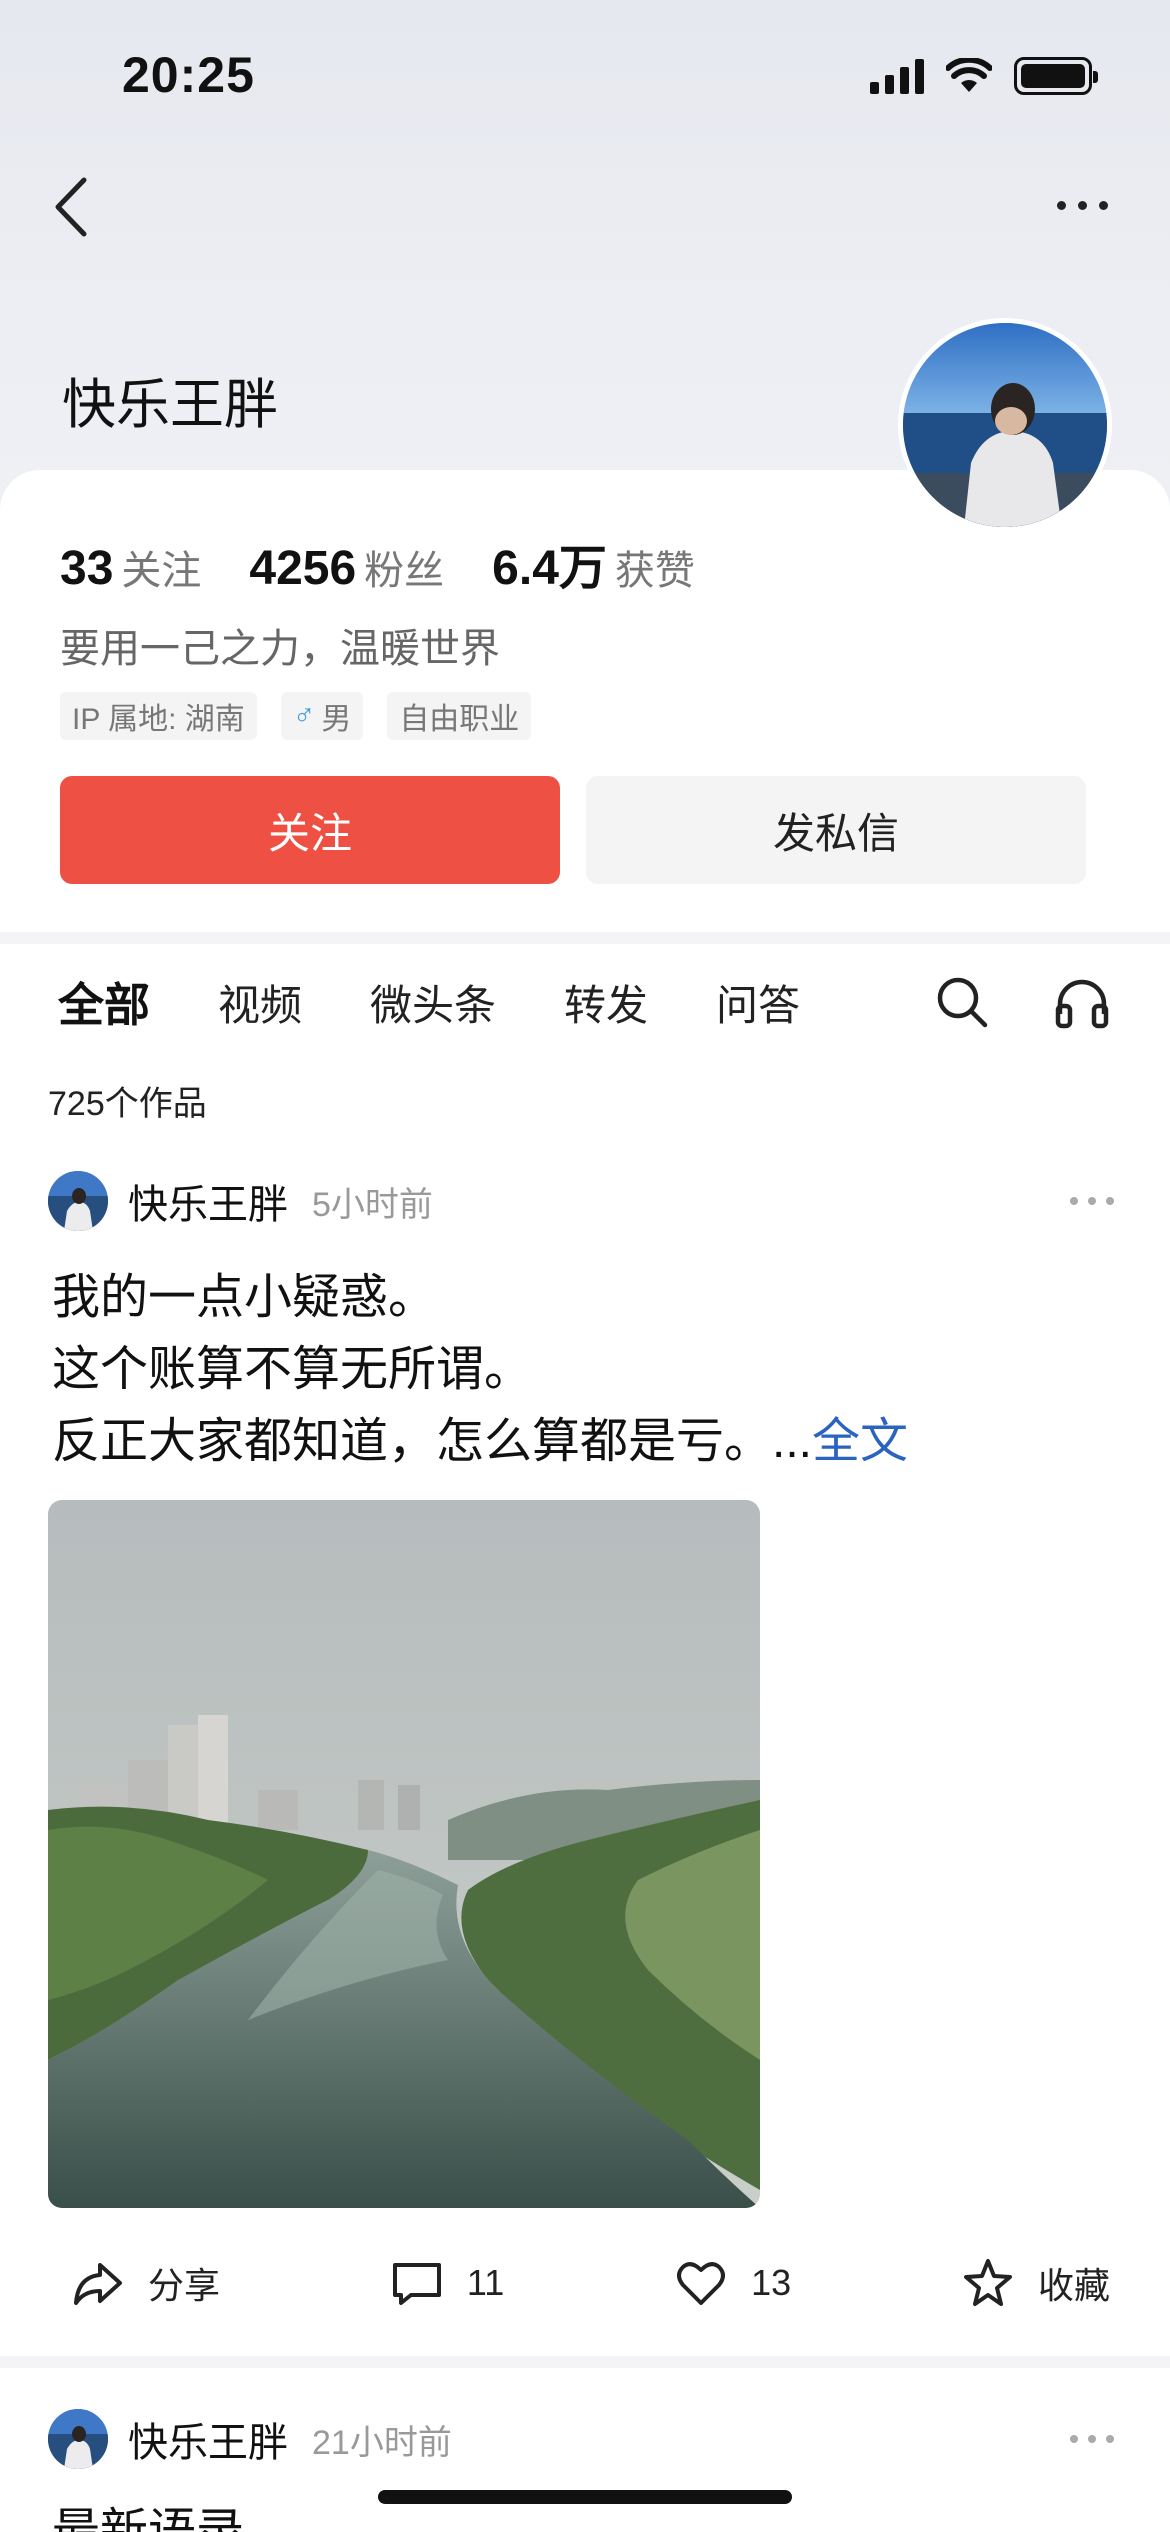 The image size is (1170, 2532). Describe the element at coordinates (304, 715) in the screenshot. I see `male-icon: ♂` at that location.